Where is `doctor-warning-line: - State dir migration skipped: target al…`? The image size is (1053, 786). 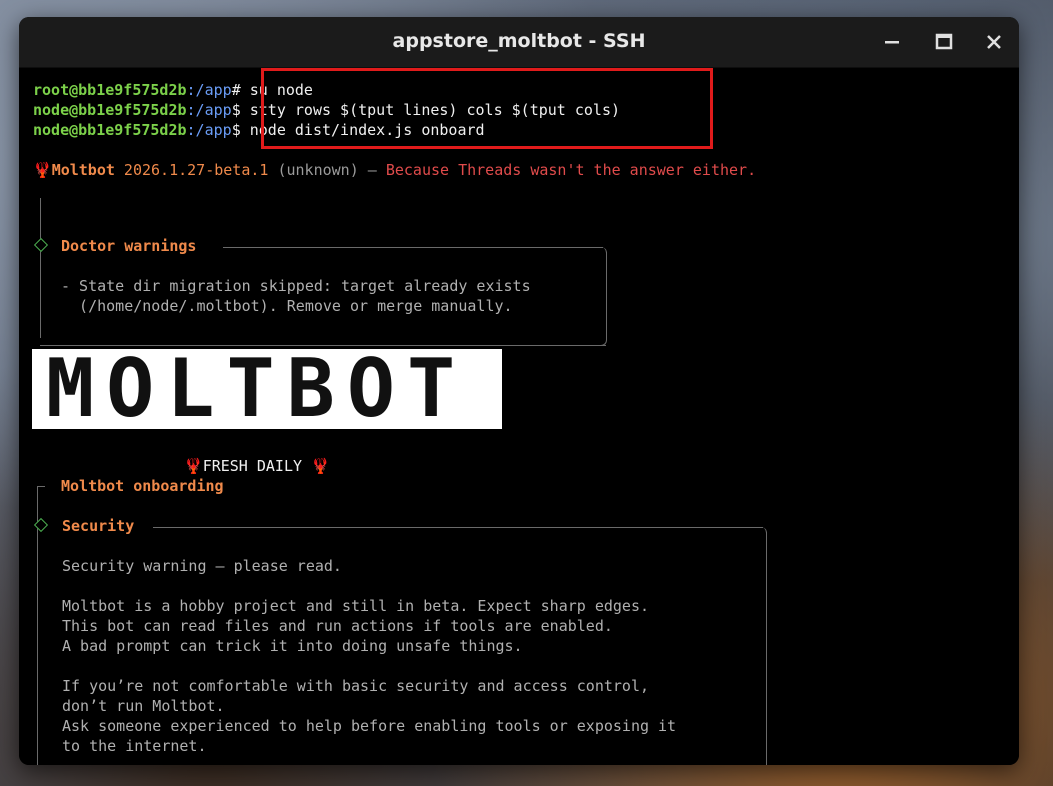 doctor-warning-line: - State dir migration skipped: target al… is located at coordinates (296, 286).